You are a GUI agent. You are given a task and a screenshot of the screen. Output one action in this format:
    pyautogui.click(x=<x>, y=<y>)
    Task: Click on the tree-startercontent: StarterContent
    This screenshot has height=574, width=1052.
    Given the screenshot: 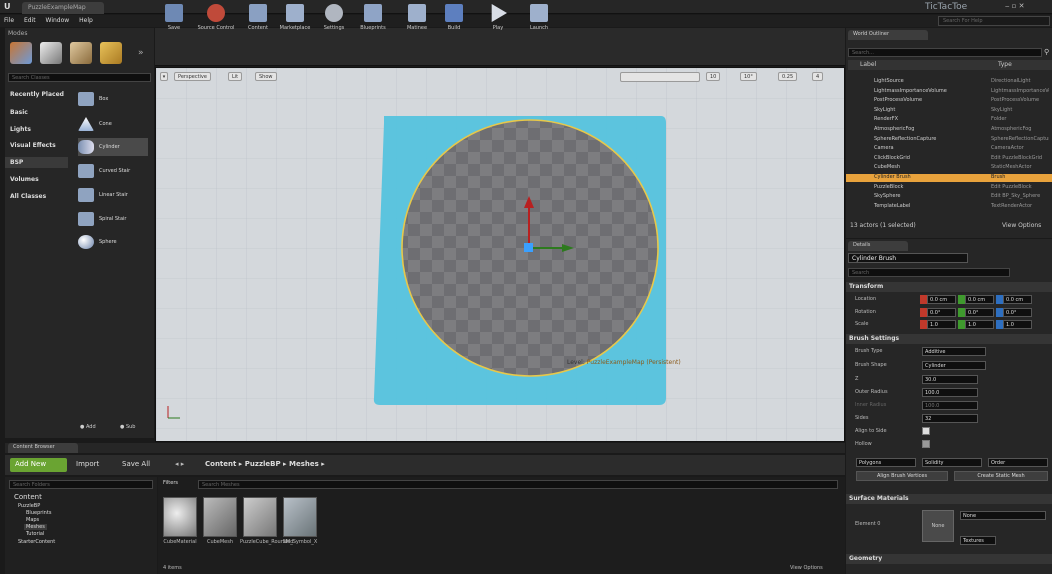 What is the action you would take?
    pyautogui.click(x=36, y=542)
    